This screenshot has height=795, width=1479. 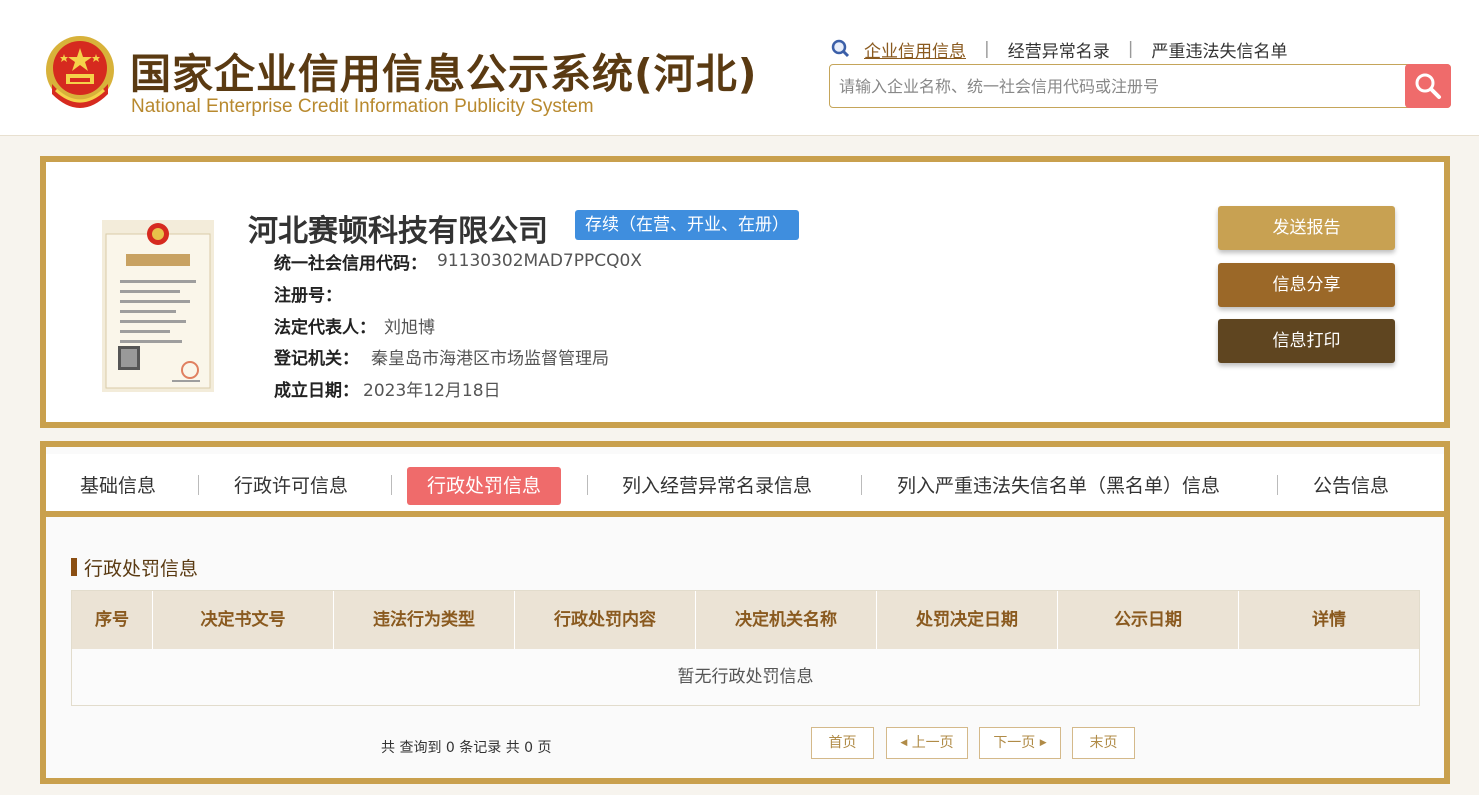 I want to click on reg-authority-label: 登记机关：, so click(x=316, y=358).